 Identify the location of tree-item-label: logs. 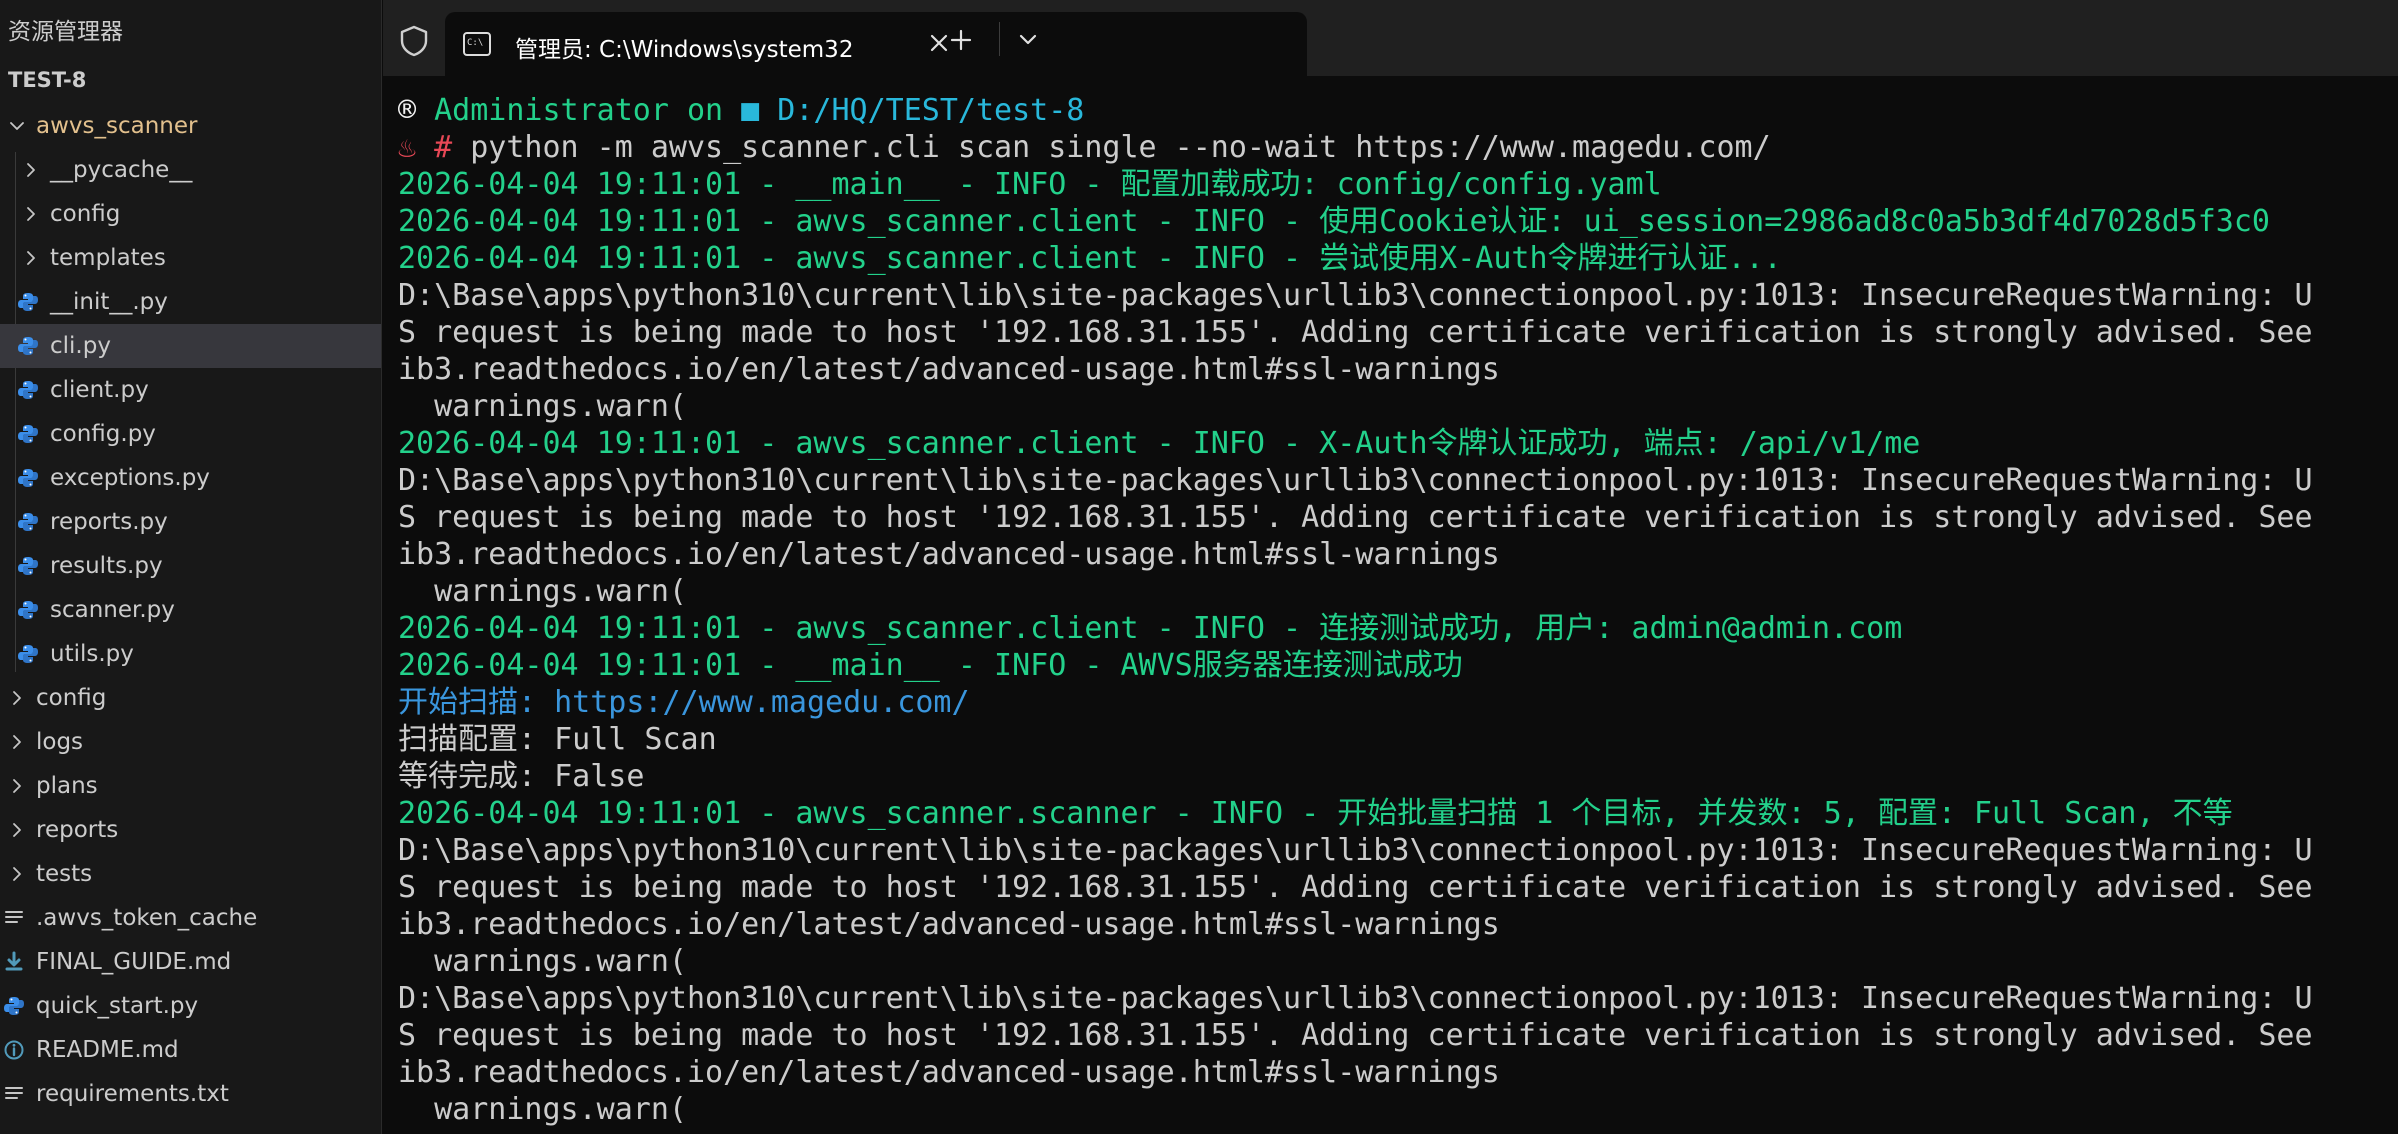
(60, 742).